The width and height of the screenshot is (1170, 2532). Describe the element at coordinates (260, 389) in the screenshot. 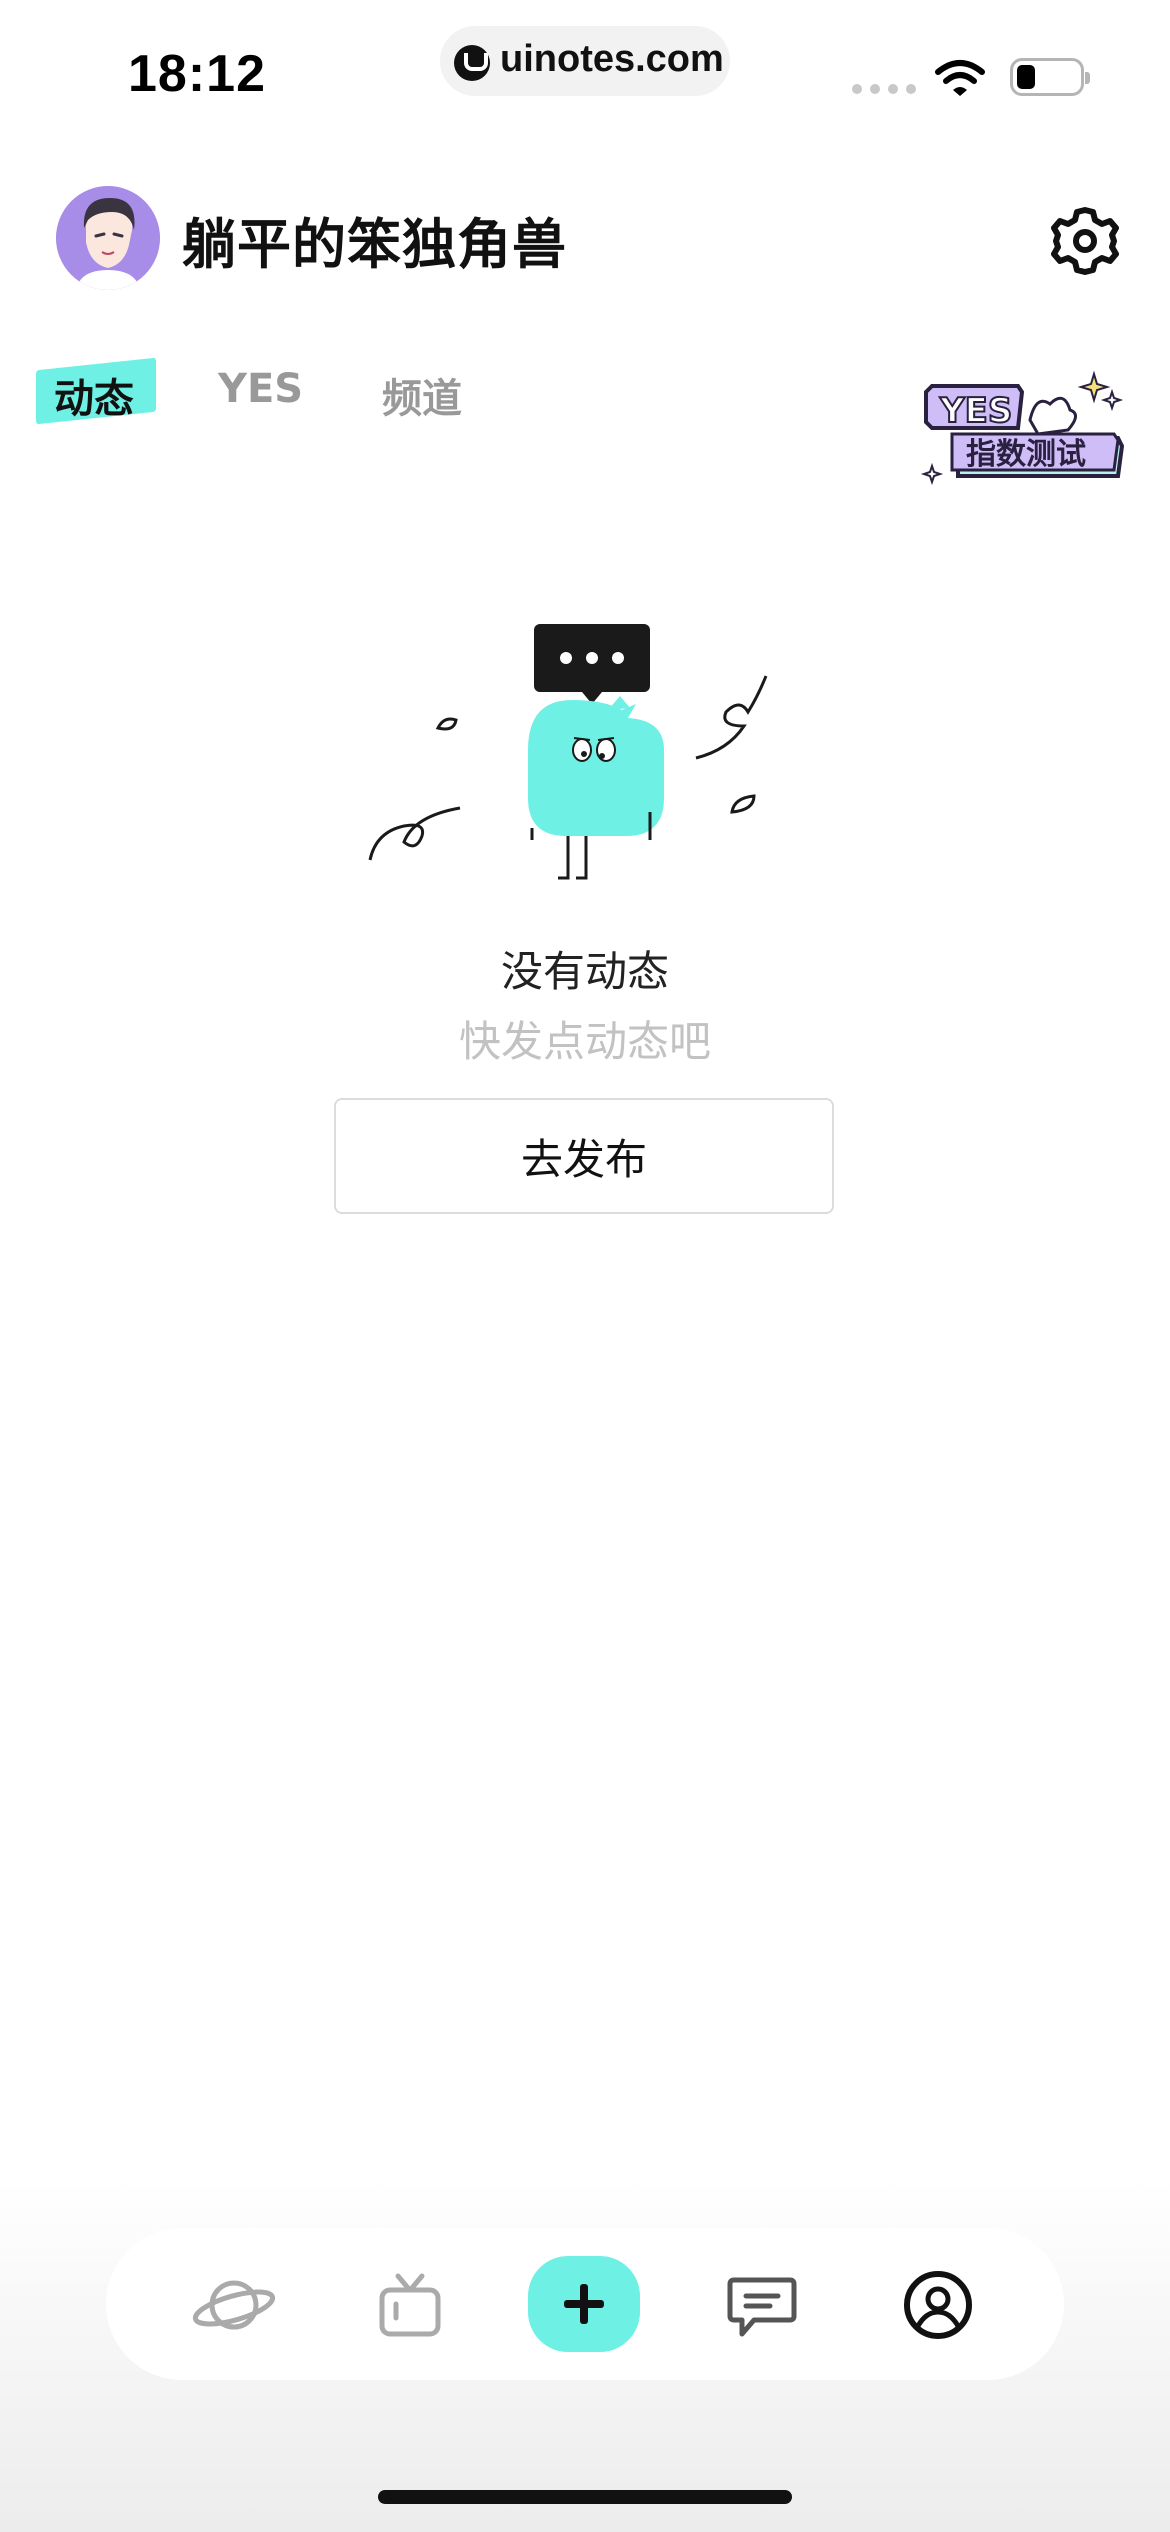

I see `tab-yes: YES` at that location.